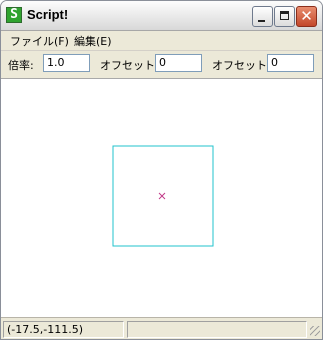 The width and height of the screenshot is (323, 340). I want to click on close-icon: ✕, so click(306, 16).